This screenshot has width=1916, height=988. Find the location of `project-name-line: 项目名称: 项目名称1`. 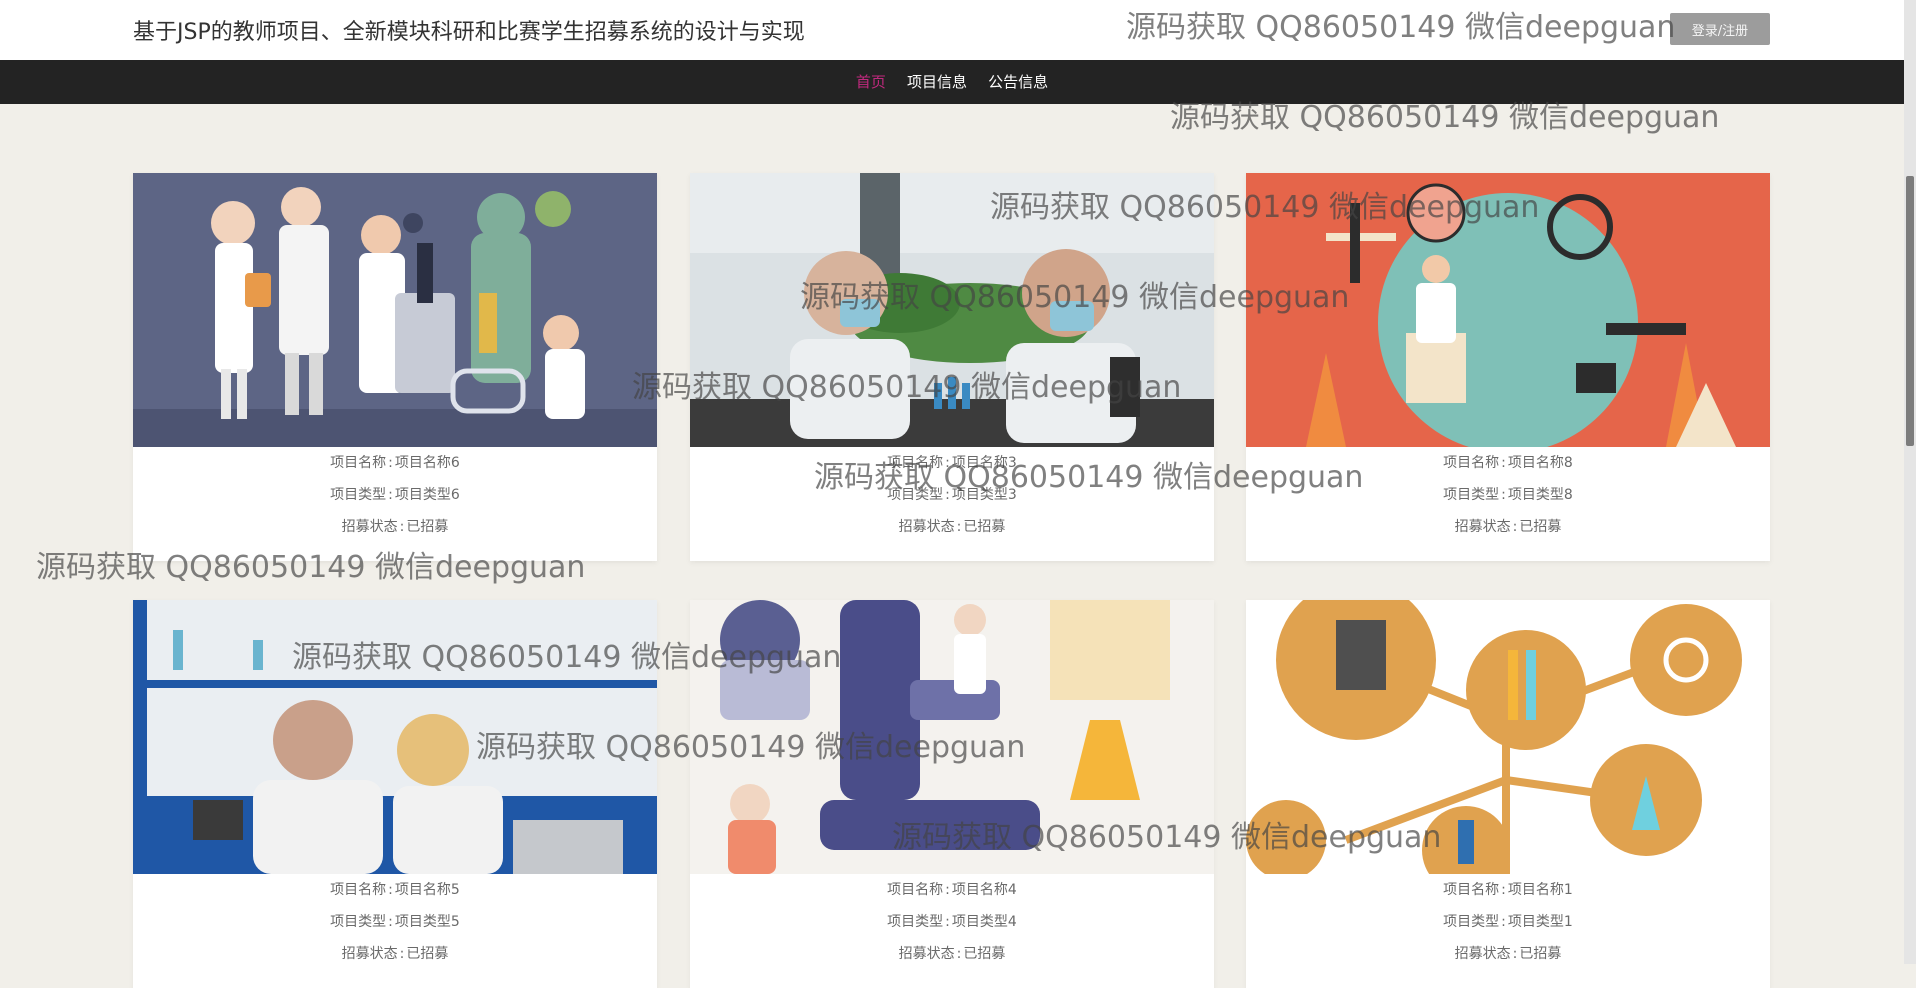

project-name-line: 项目名称: 项目名称1 is located at coordinates (1508, 890).